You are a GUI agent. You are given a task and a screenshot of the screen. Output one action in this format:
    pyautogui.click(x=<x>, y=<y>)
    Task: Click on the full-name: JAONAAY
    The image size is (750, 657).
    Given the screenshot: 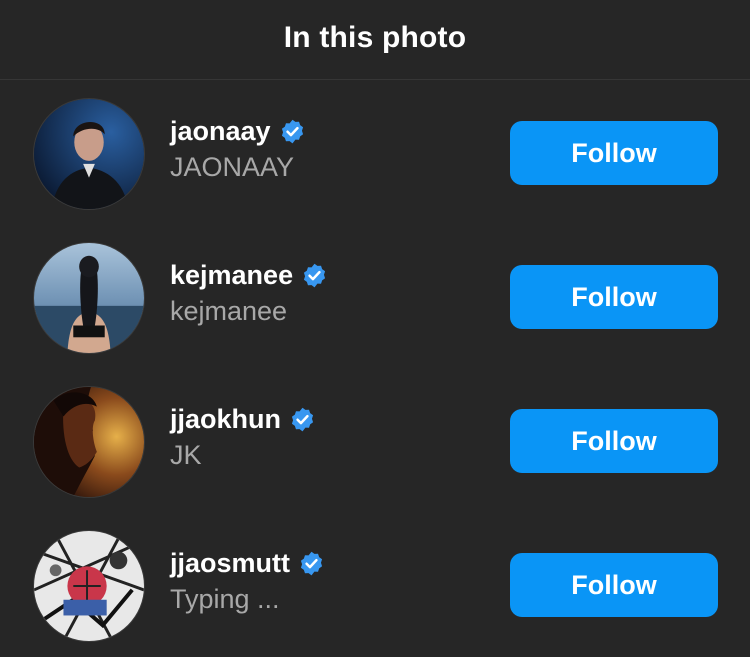 What is the action you would take?
    pyautogui.click(x=232, y=167)
    